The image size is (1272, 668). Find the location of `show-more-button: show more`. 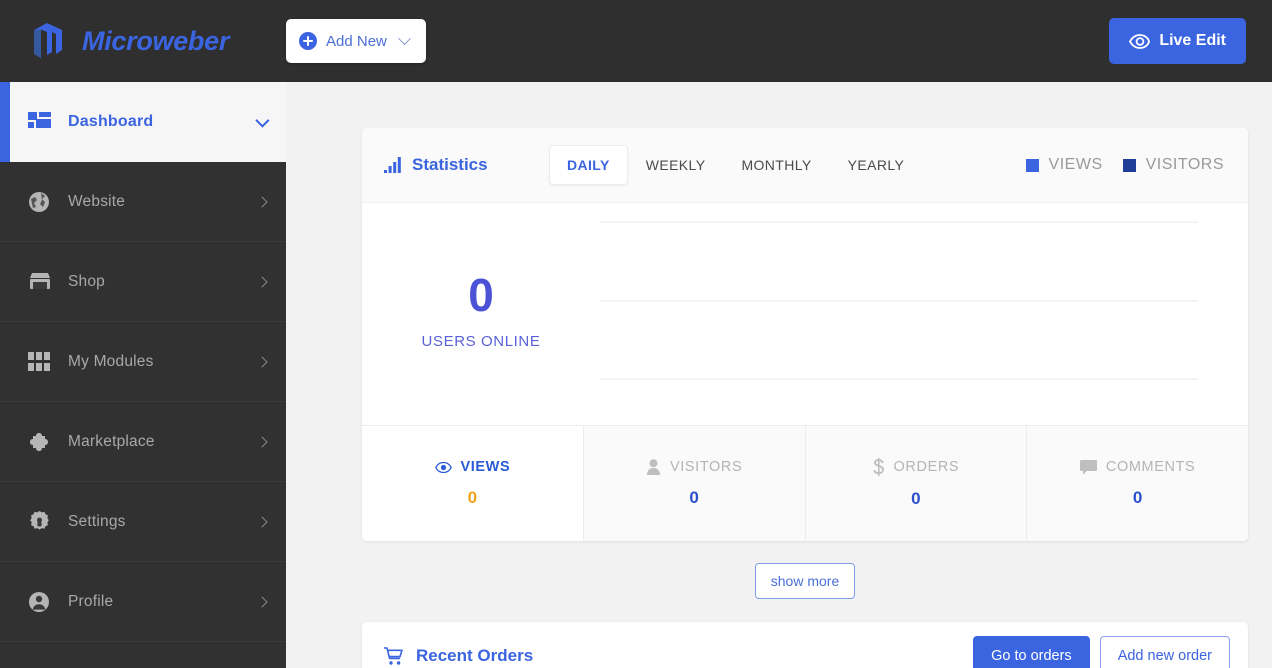

show-more-button: show more is located at coordinates (805, 581).